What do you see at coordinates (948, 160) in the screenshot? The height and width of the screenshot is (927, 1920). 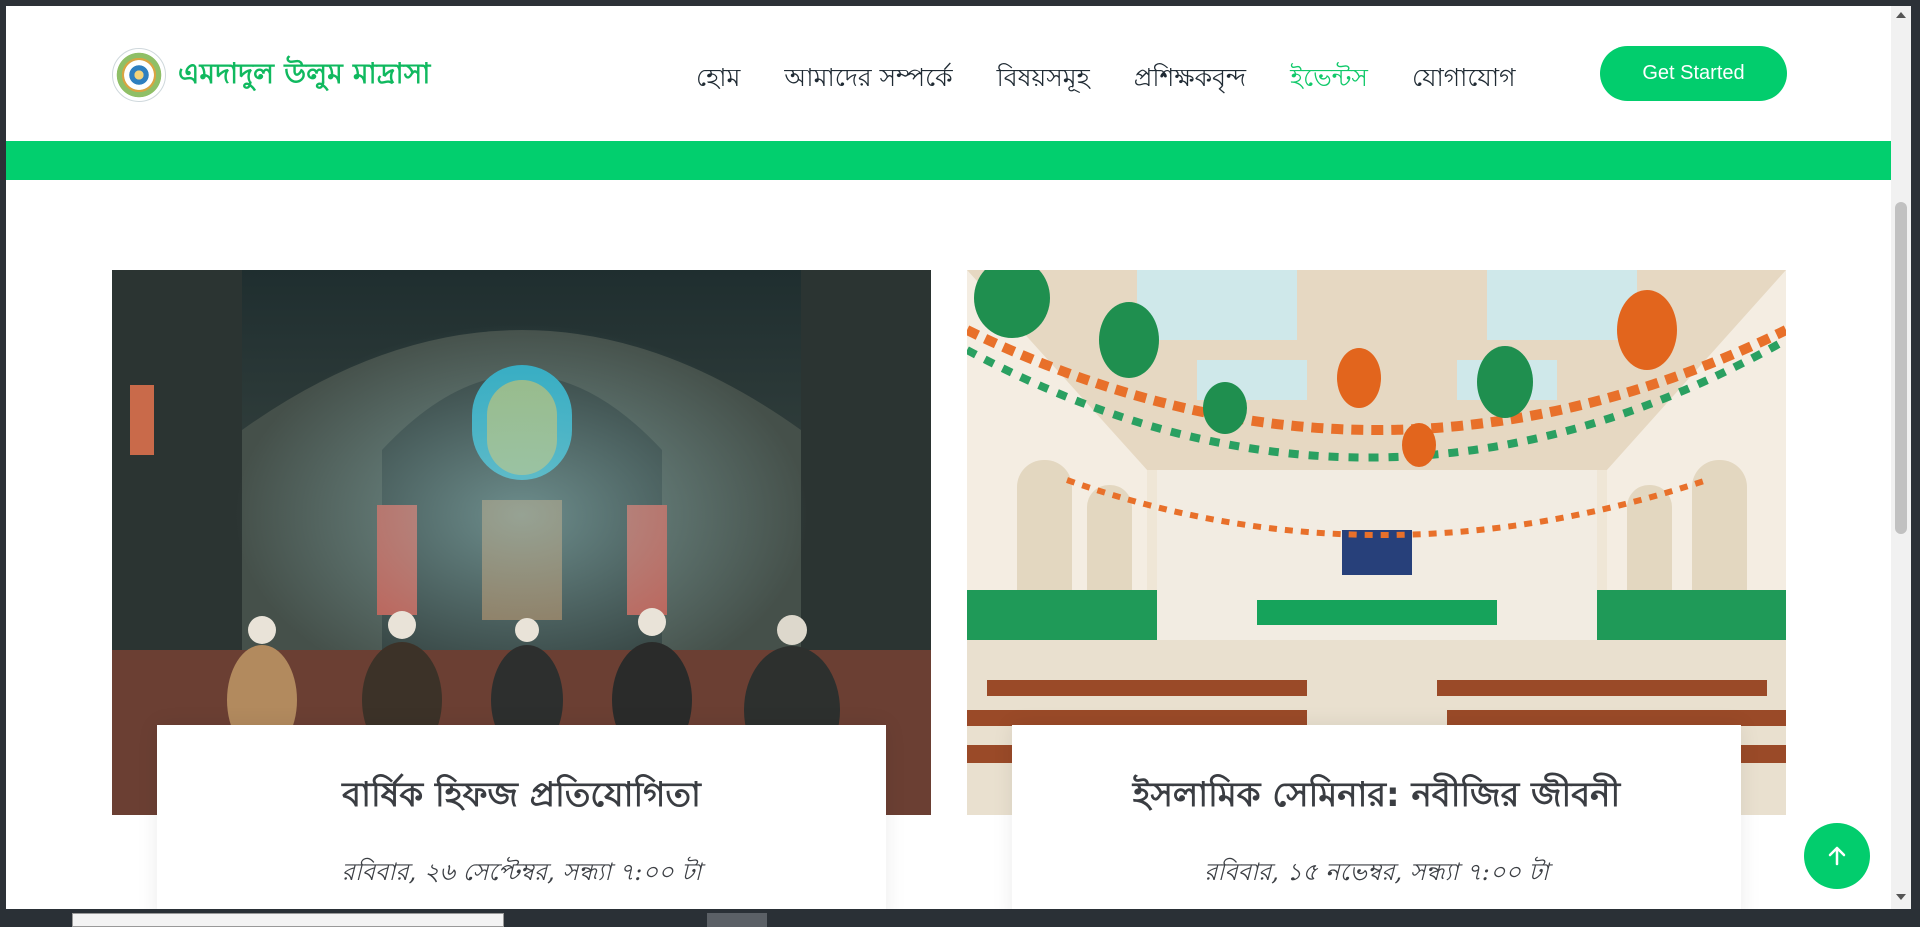 I see `page-title-bar` at bounding box center [948, 160].